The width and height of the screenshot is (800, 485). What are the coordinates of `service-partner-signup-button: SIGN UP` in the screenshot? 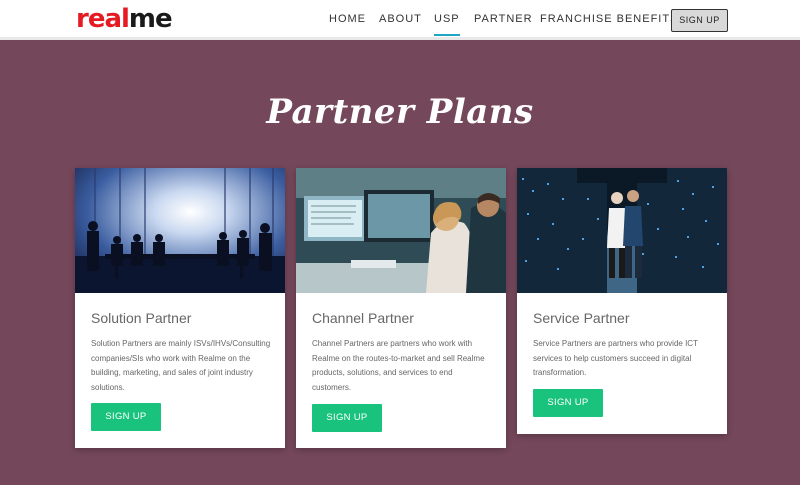 It's located at (568, 403).